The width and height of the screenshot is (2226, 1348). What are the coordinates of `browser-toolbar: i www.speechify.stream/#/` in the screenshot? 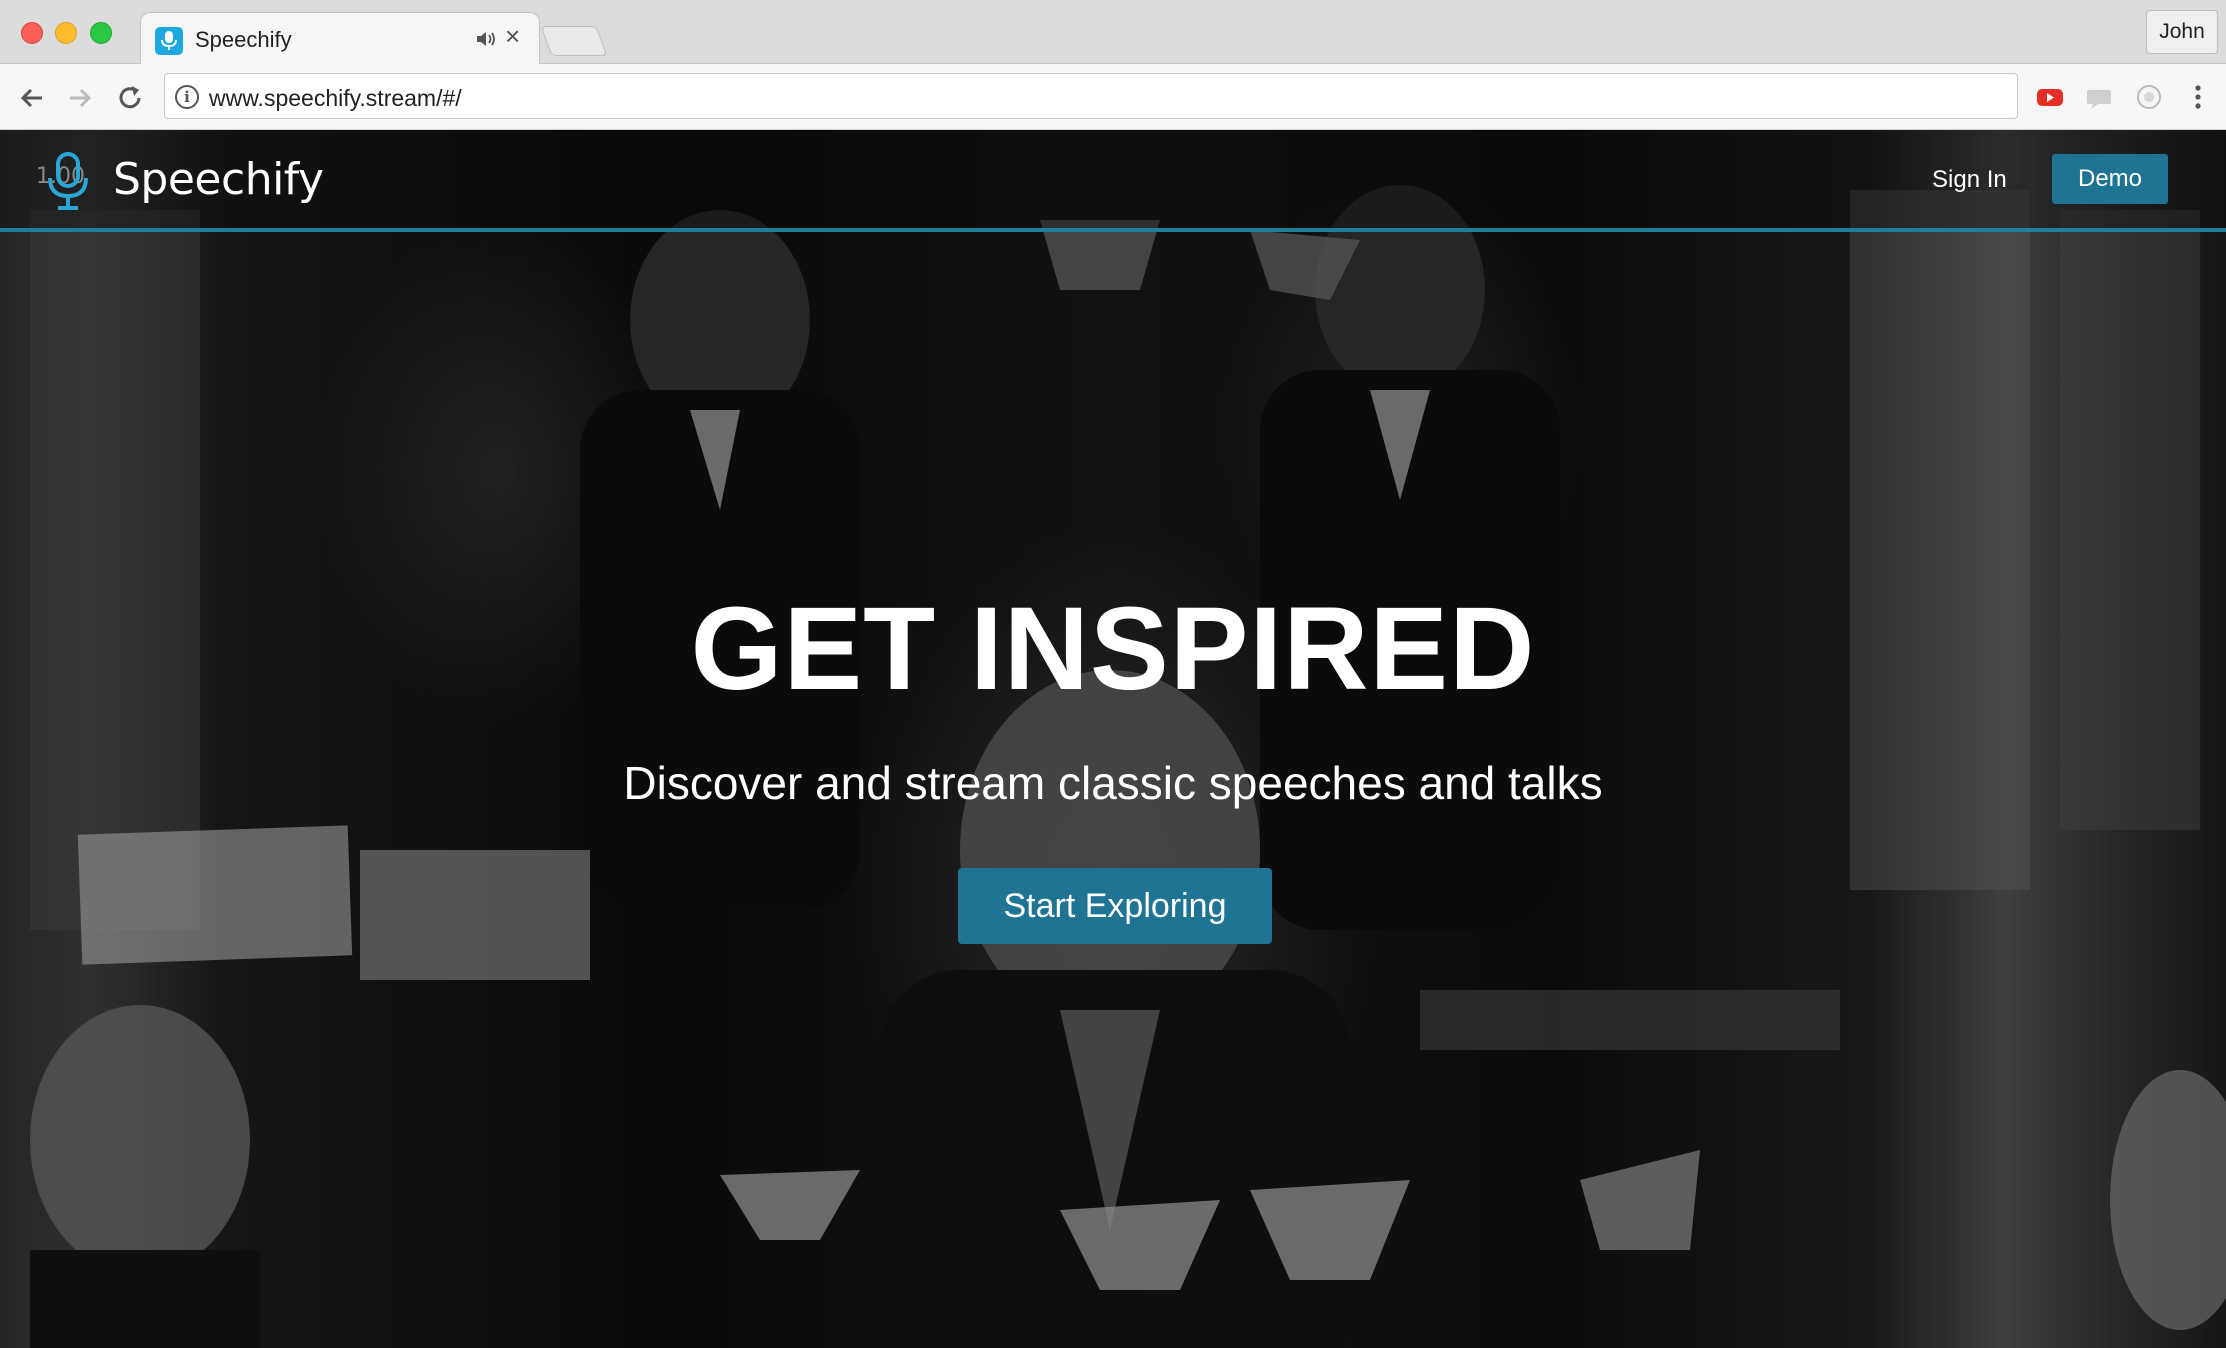 It's located at (1113, 97).